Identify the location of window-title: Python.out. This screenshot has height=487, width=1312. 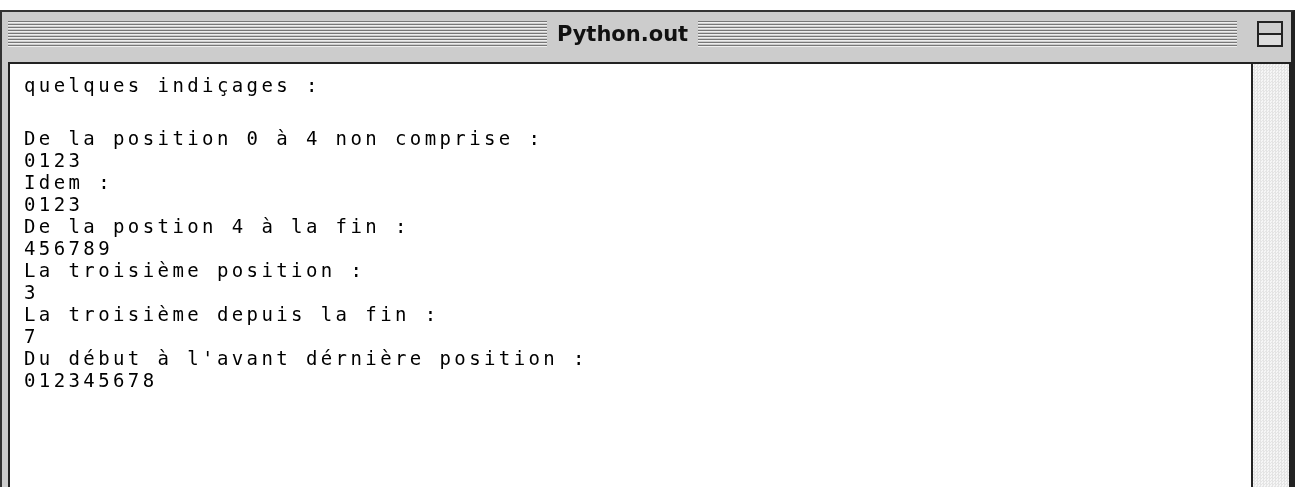
(622, 34).